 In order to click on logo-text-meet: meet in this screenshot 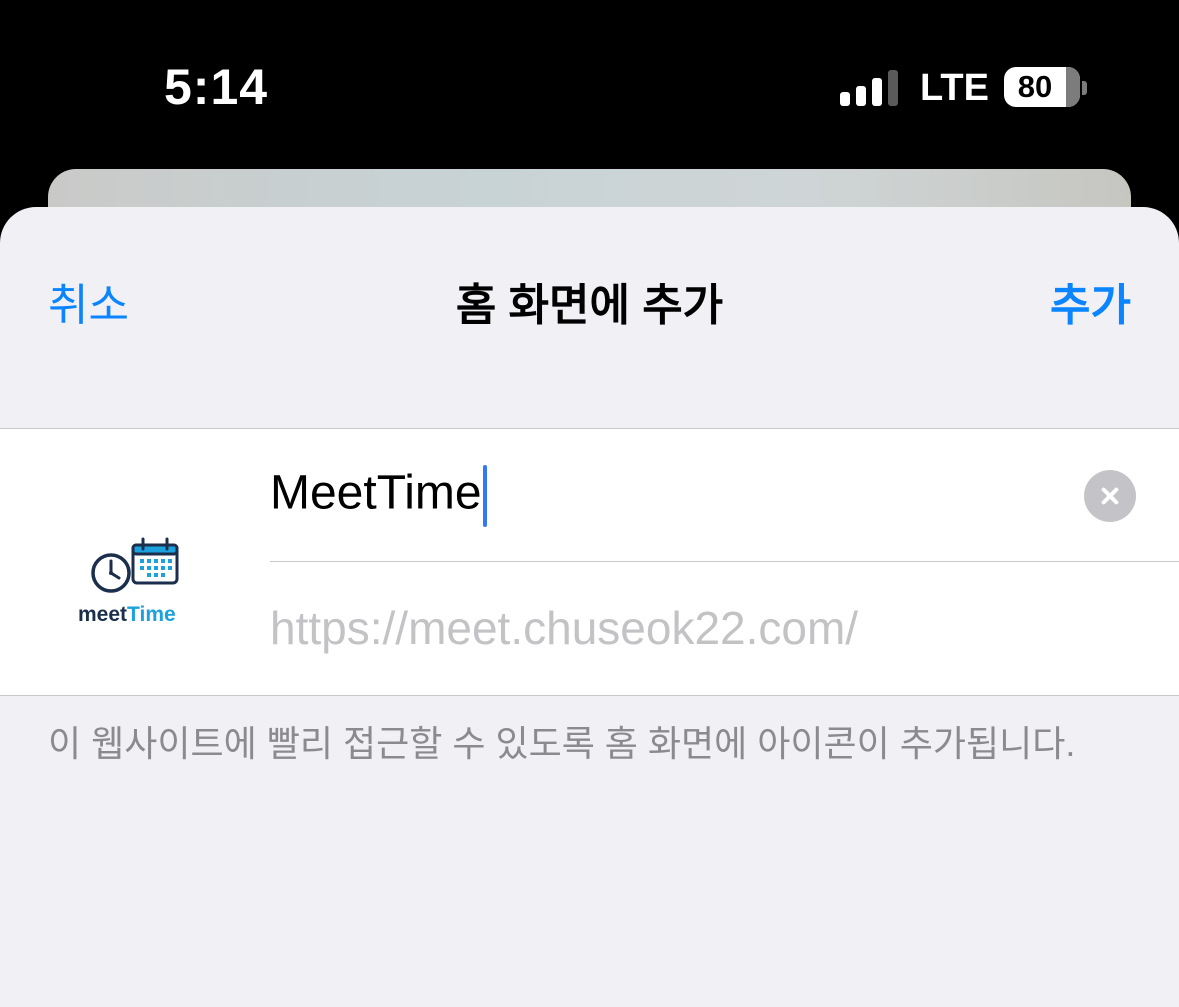, I will do `click(102, 614)`.